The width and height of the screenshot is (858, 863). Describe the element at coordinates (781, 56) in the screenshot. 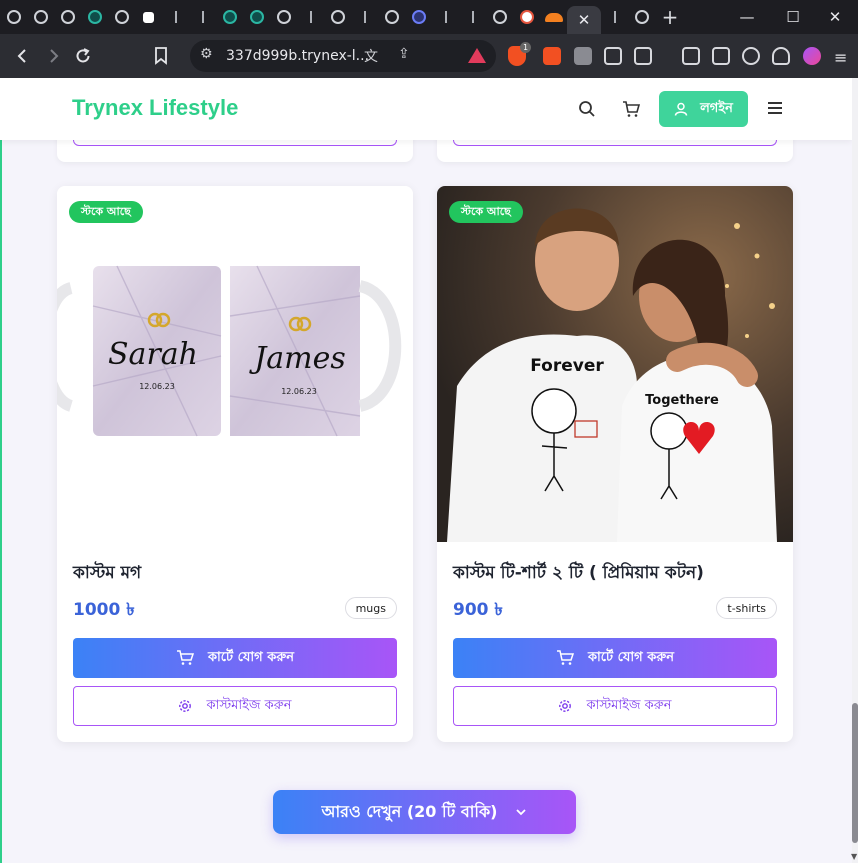

I see `vpn-icon` at that location.